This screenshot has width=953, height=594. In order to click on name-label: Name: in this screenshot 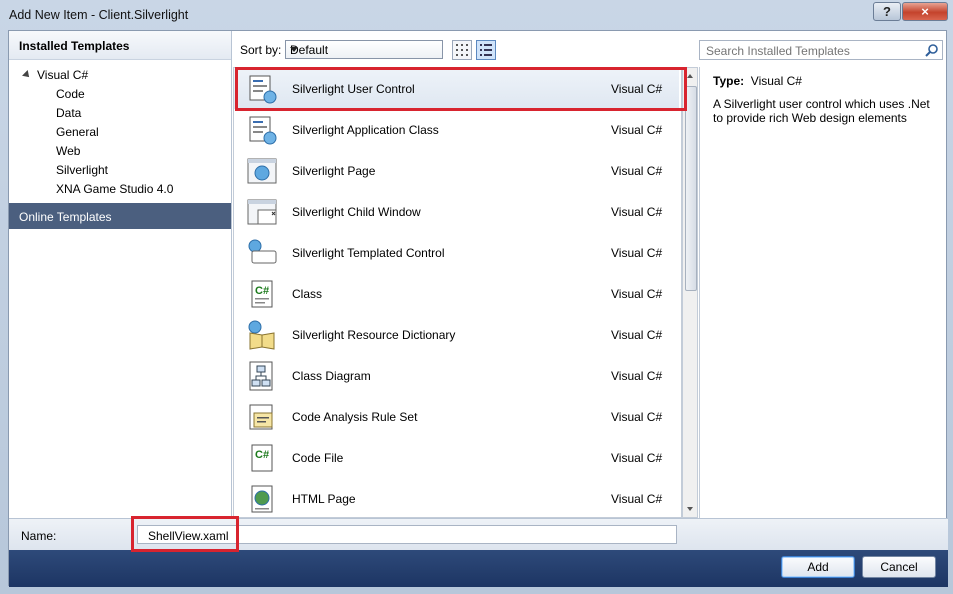, I will do `click(39, 536)`.